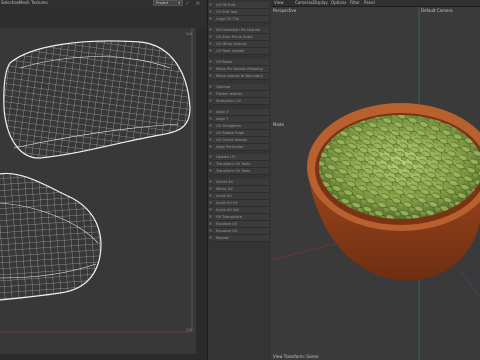 The image size is (480, 360). I want to click on tool-item: Select All, so click(239, 182).